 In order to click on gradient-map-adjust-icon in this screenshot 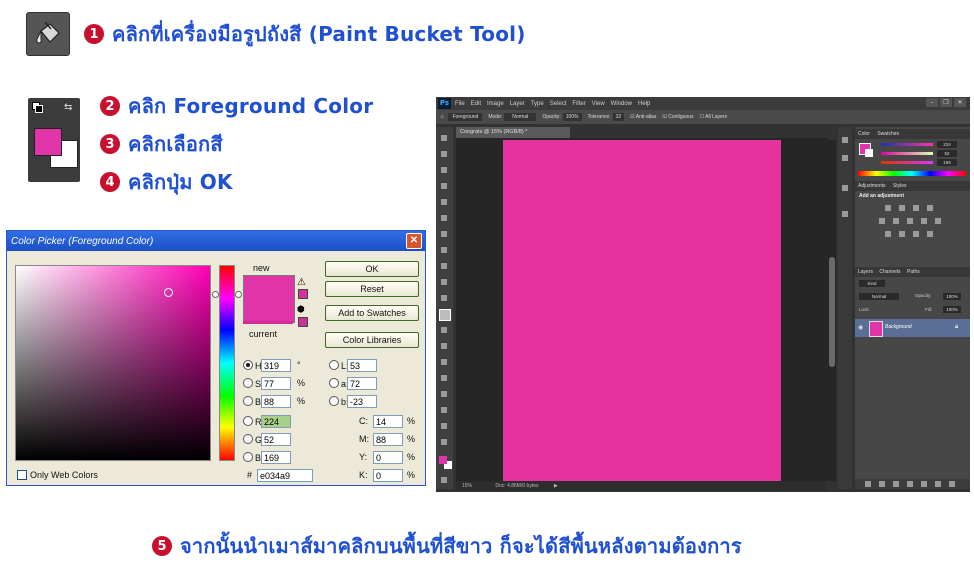, I will do `click(930, 234)`.